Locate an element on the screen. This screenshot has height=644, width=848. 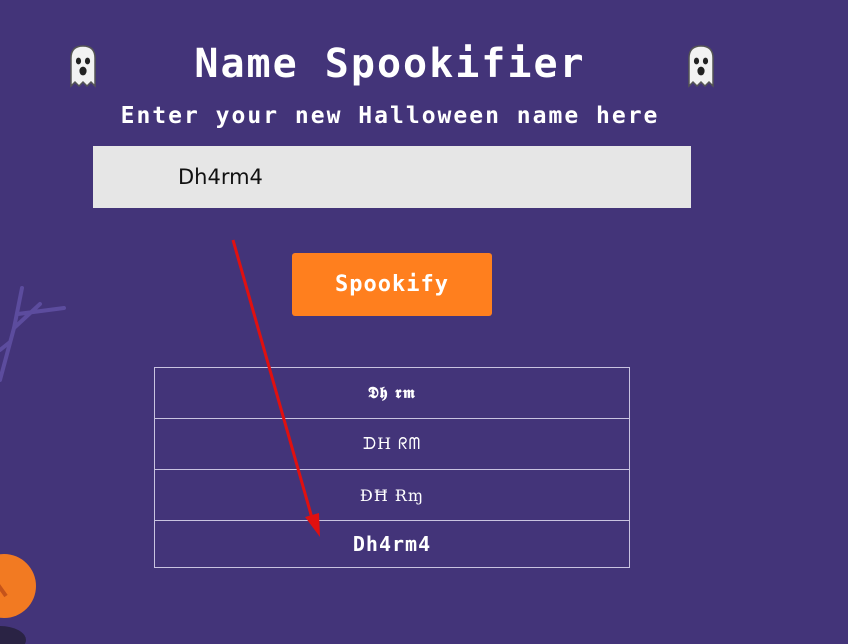
result-row: Dh4rm4 is located at coordinates (392, 544).